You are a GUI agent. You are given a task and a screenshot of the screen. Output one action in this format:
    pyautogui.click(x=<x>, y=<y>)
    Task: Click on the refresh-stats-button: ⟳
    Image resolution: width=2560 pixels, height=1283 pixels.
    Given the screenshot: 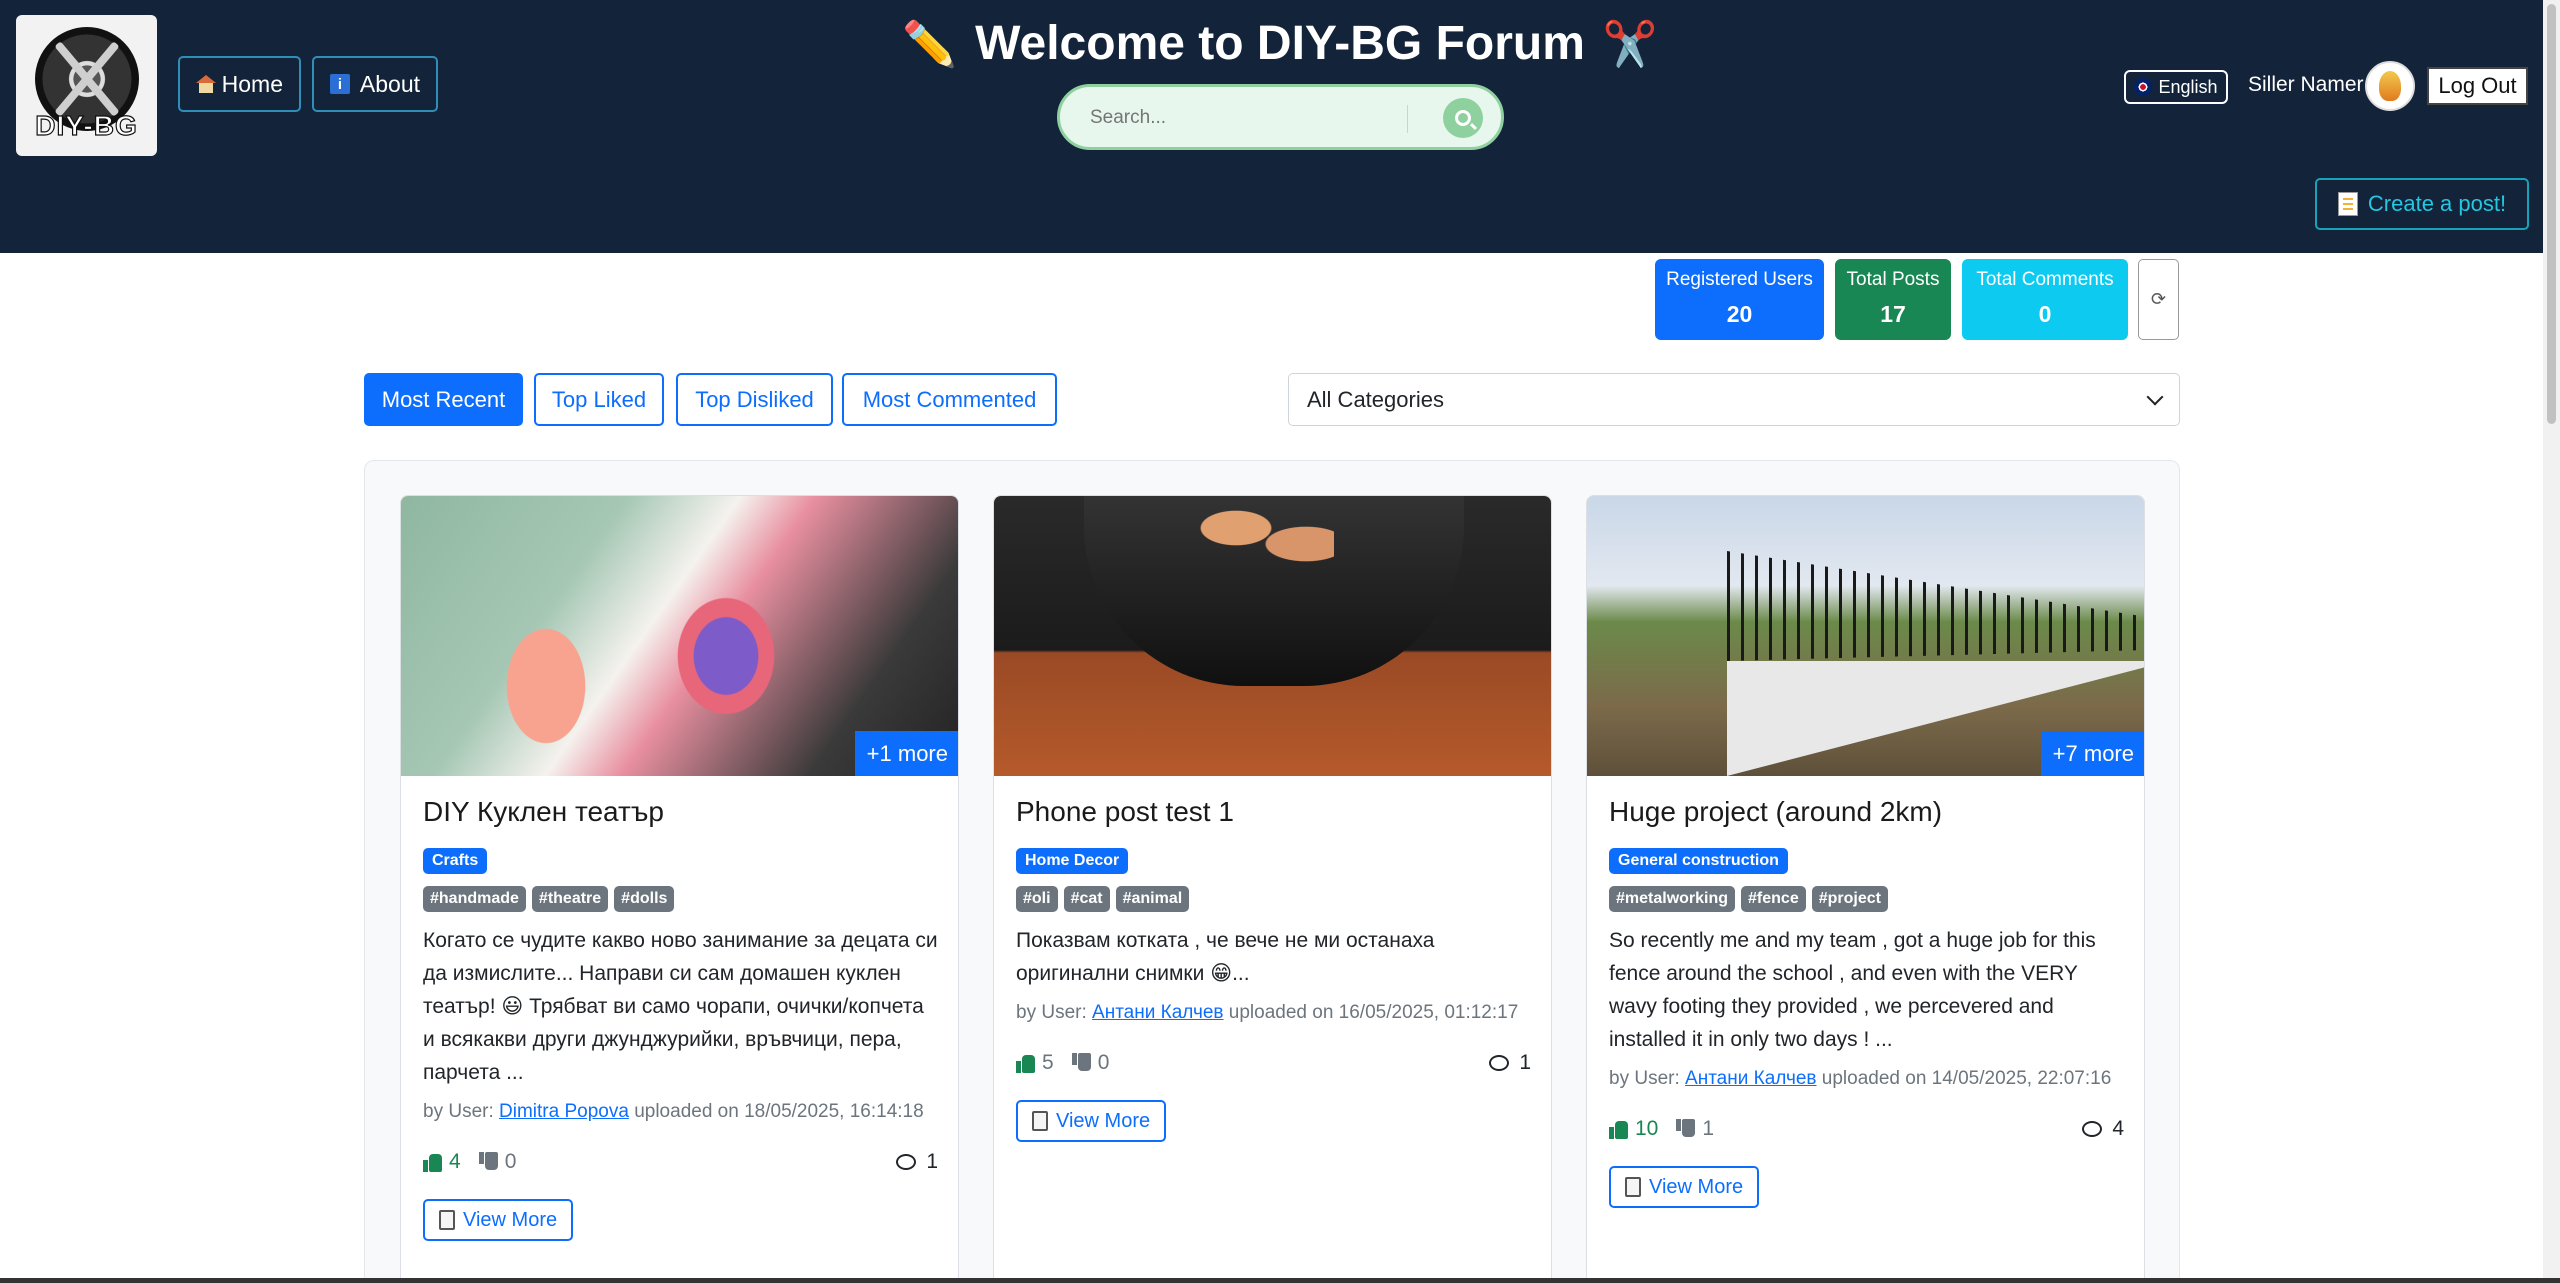 What is the action you would take?
    pyautogui.click(x=2158, y=299)
    